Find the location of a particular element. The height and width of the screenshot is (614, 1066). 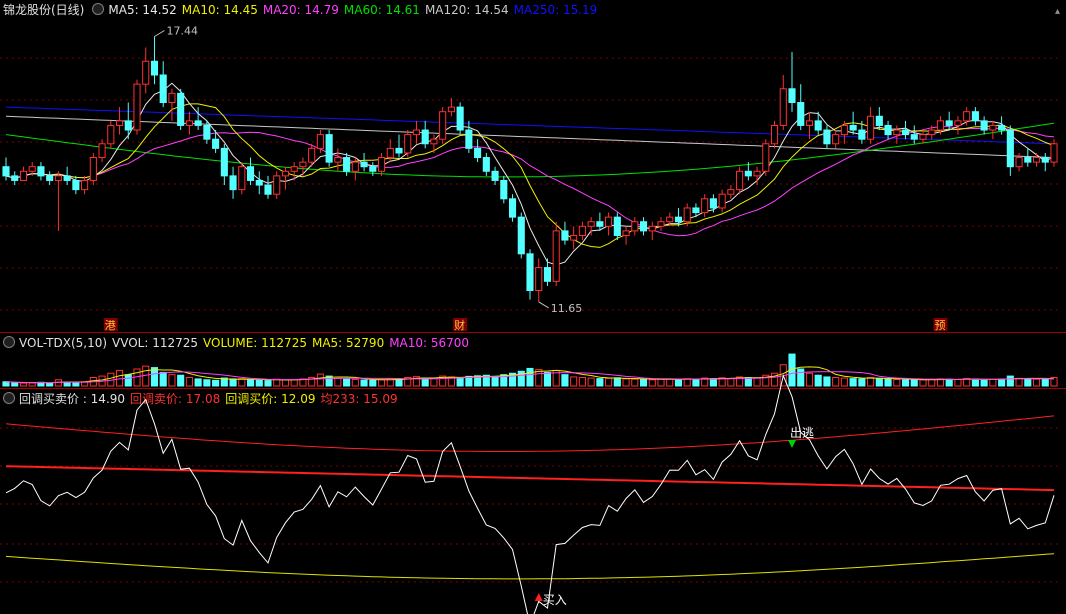

high-label: 17.44 is located at coordinates (182, 31).